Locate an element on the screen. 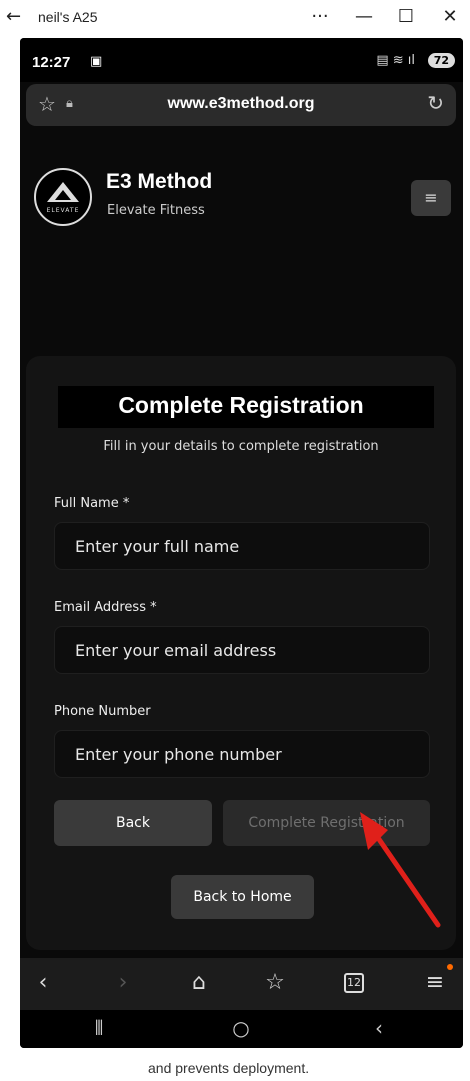 The width and height of the screenshot is (470, 1081). back-arrow-icon: ← is located at coordinates (13, 16).